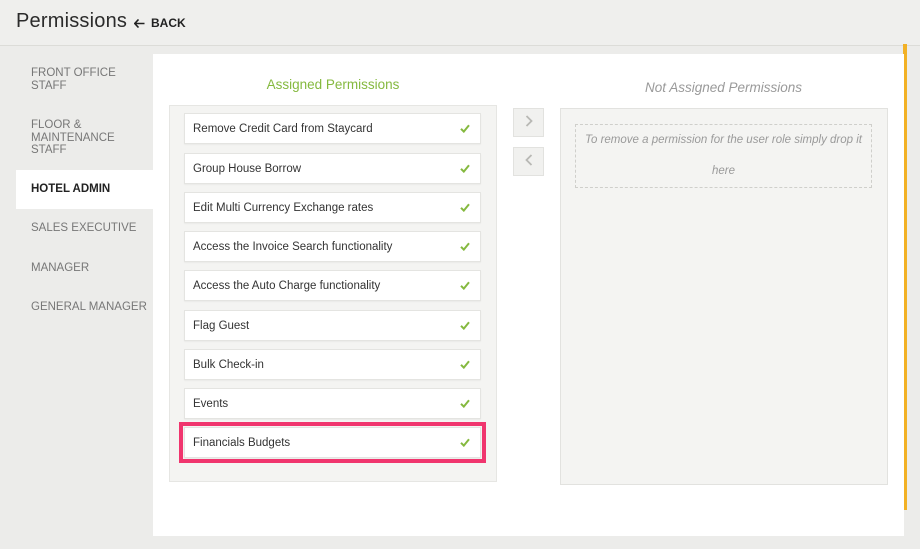 This screenshot has height=549, width=920. What do you see at coordinates (242, 442) in the screenshot?
I see `permission-label: Financials Budgets` at bounding box center [242, 442].